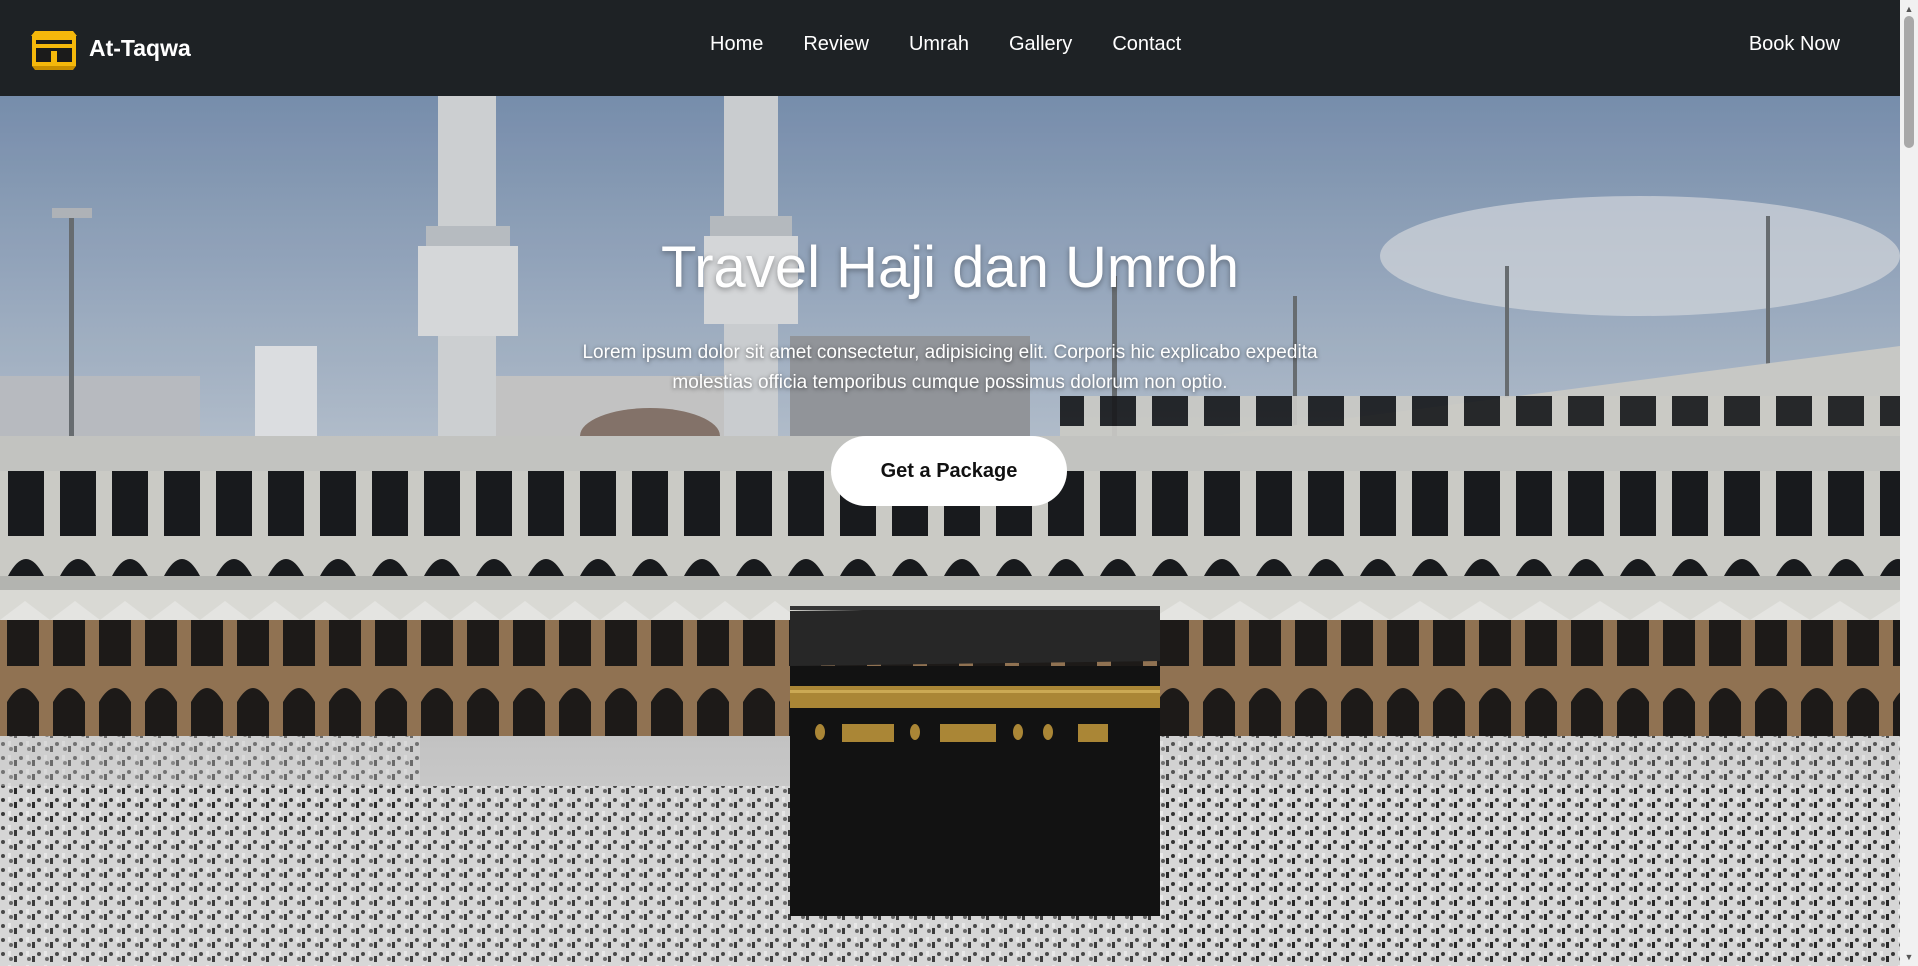 The width and height of the screenshot is (1918, 966). I want to click on nav-home: Home, so click(736, 44).